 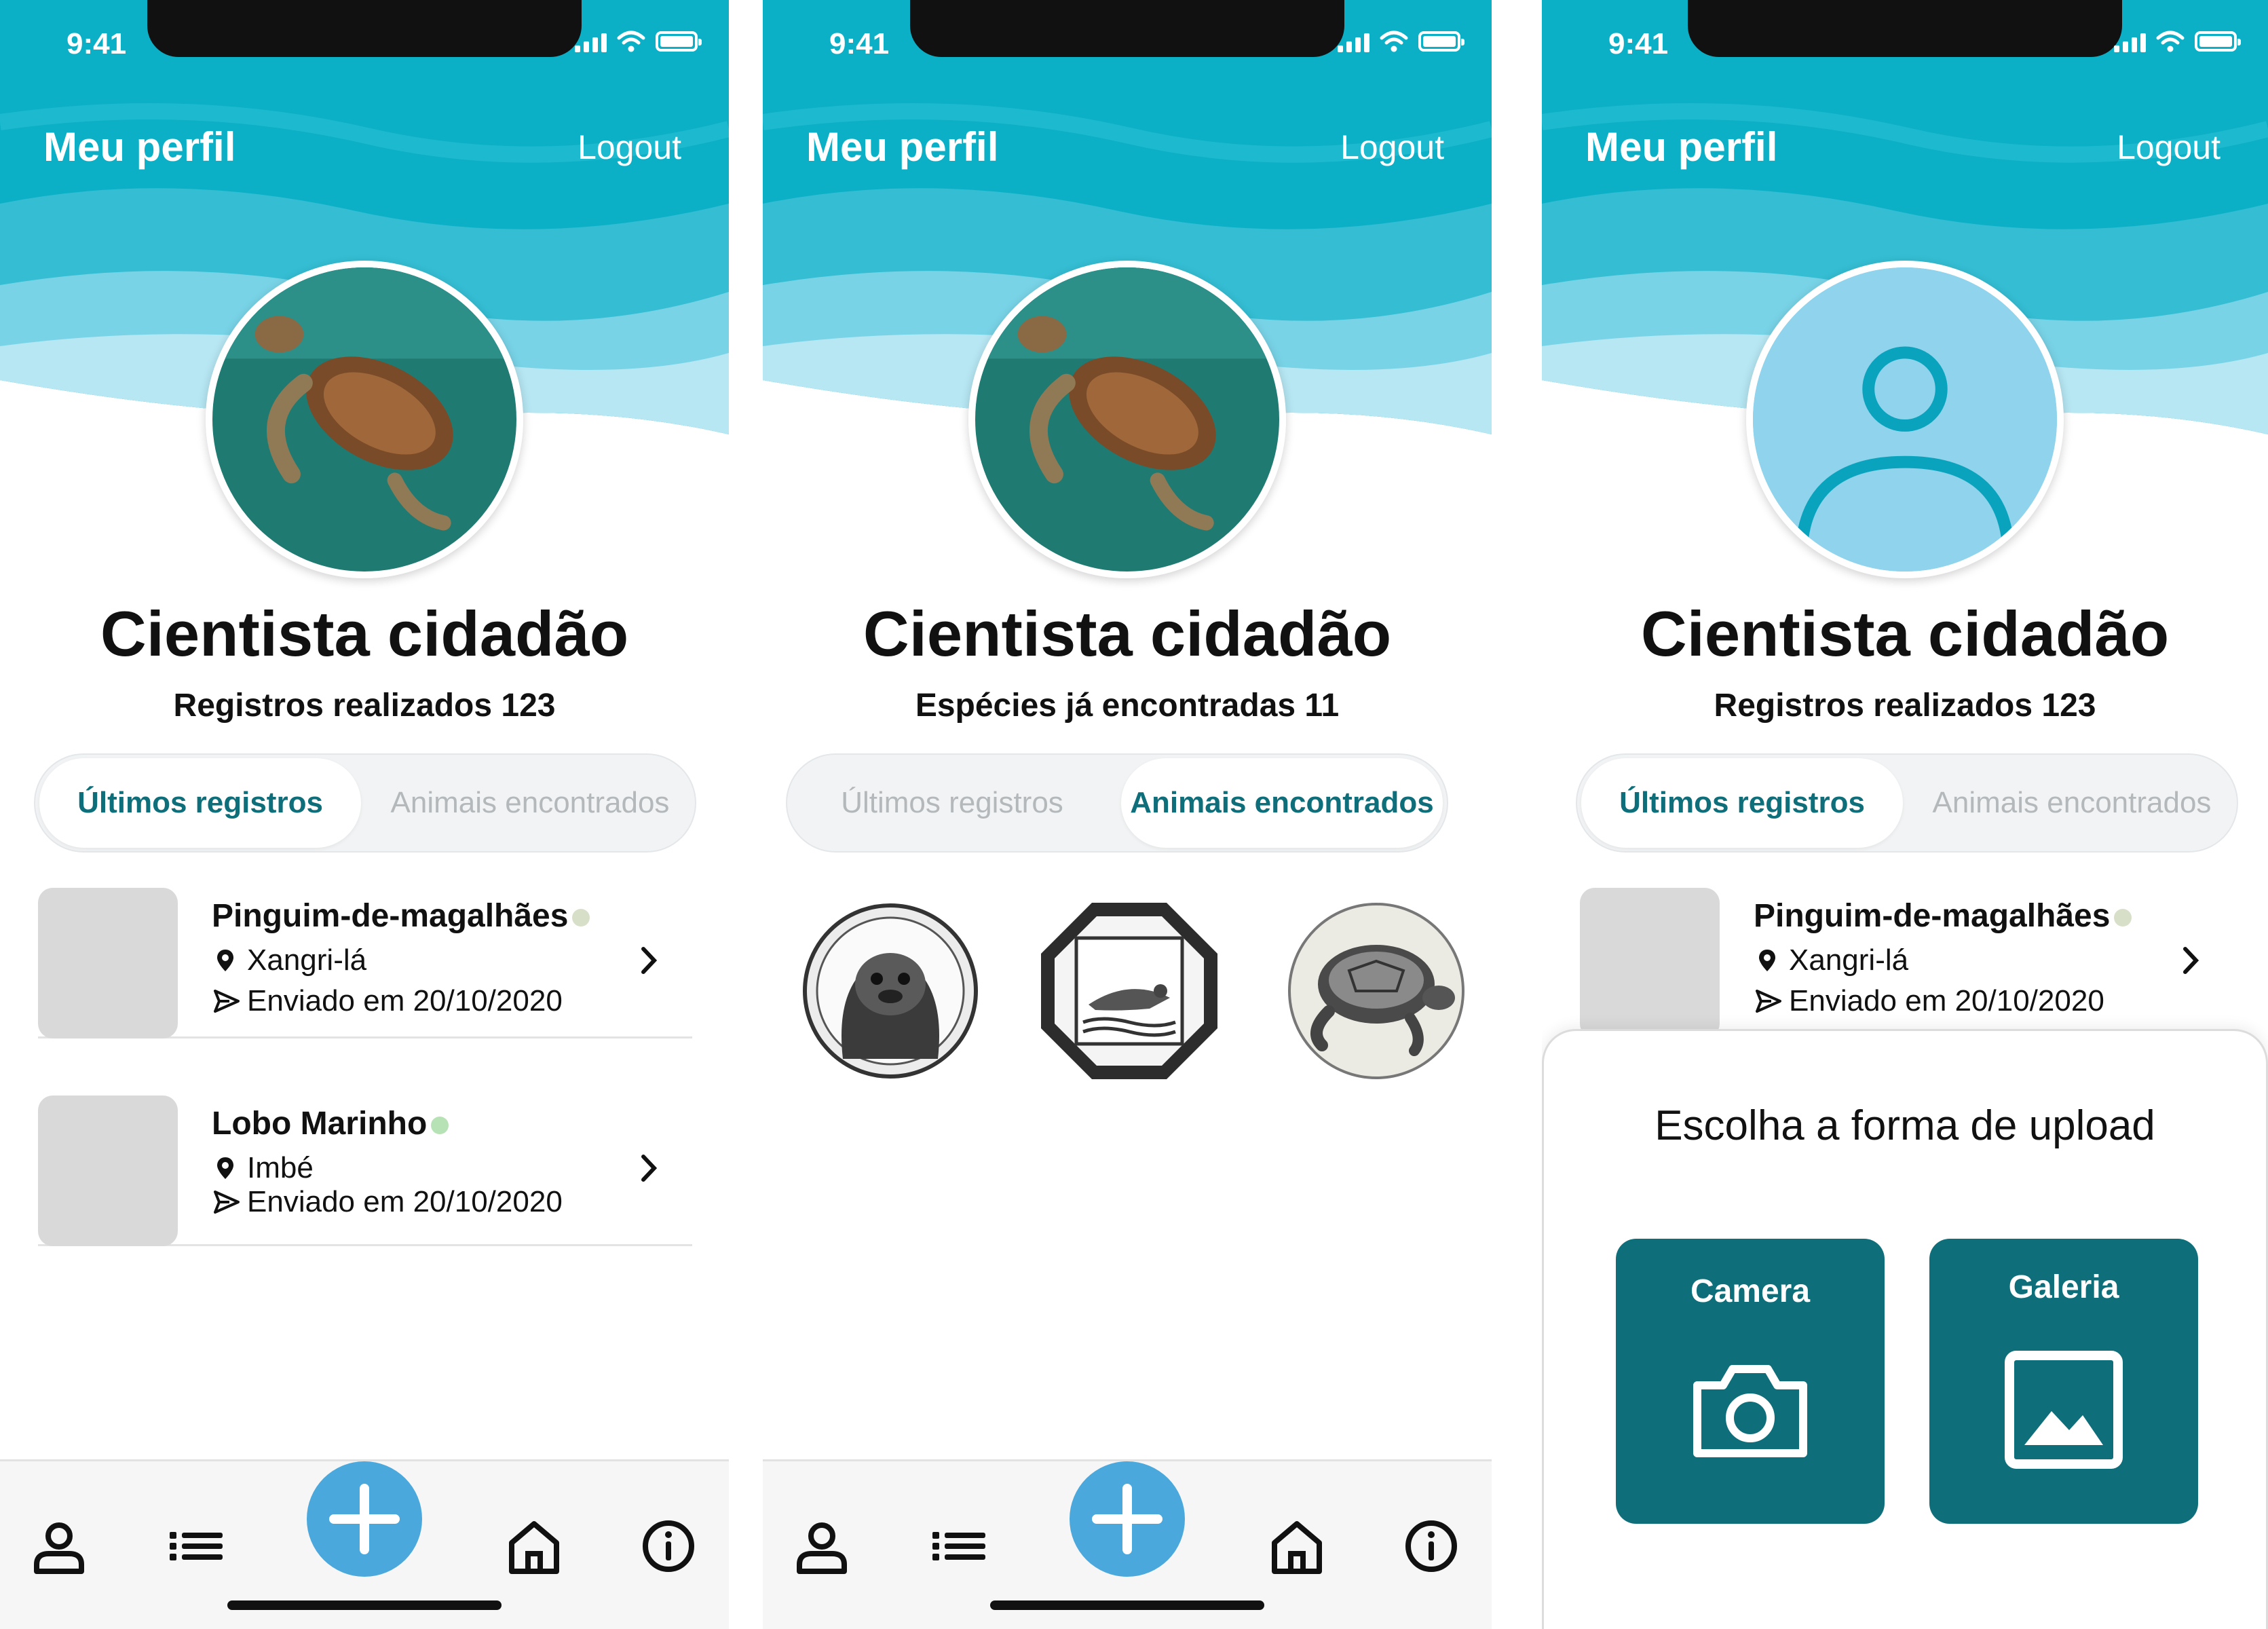 What do you see at coordinates (1905, 1329) in the screenshot?
I see `upload-bottom-sheet: Escolha a forma de upload Camera Galeria` at bounding box center [1905, 1329].